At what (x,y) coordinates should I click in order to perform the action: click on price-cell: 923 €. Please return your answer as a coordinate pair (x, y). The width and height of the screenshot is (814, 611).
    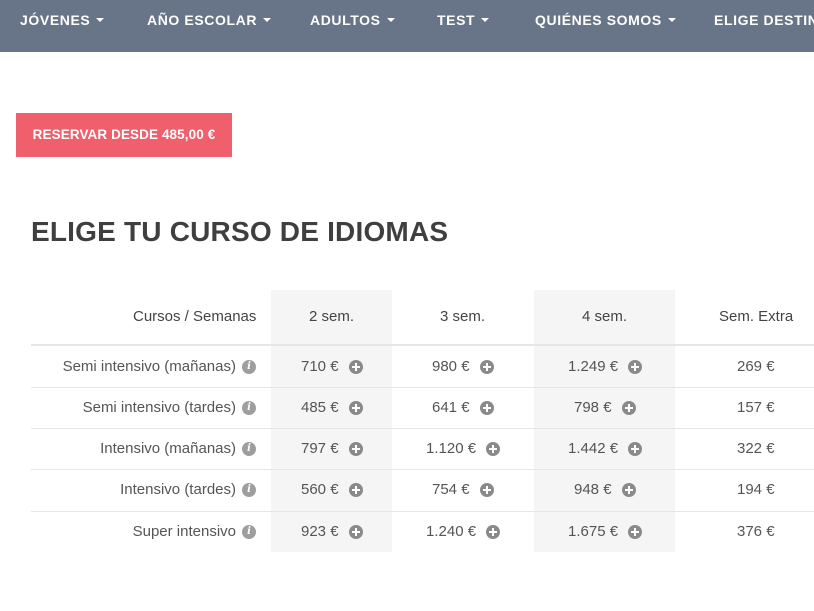
    Looking at the image, I should click on (332, 531).